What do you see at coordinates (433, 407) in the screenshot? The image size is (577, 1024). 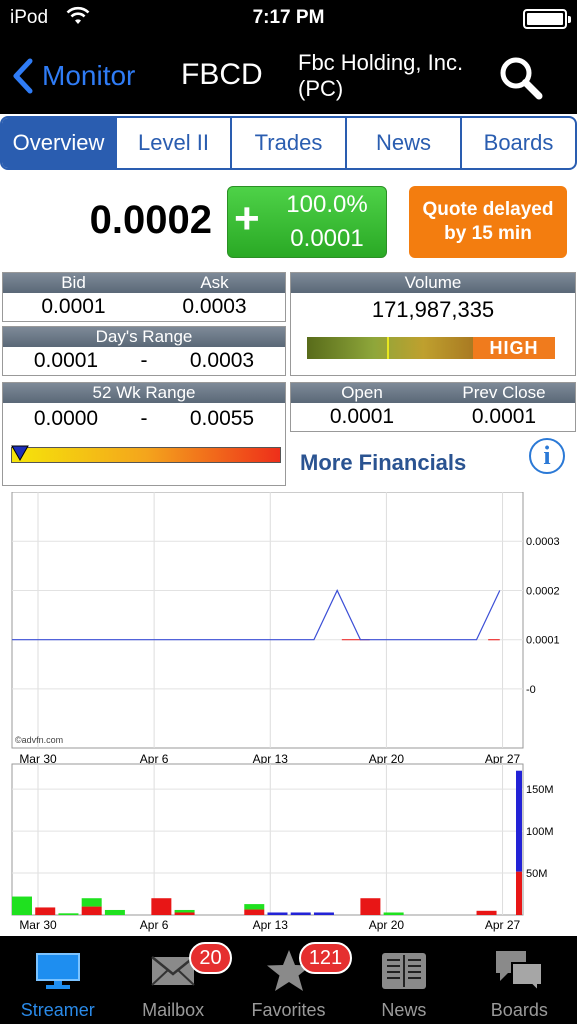 I see `open-close-panel: Open Prev Close 0.0001 0.0001` at bounding box center [433, 407].